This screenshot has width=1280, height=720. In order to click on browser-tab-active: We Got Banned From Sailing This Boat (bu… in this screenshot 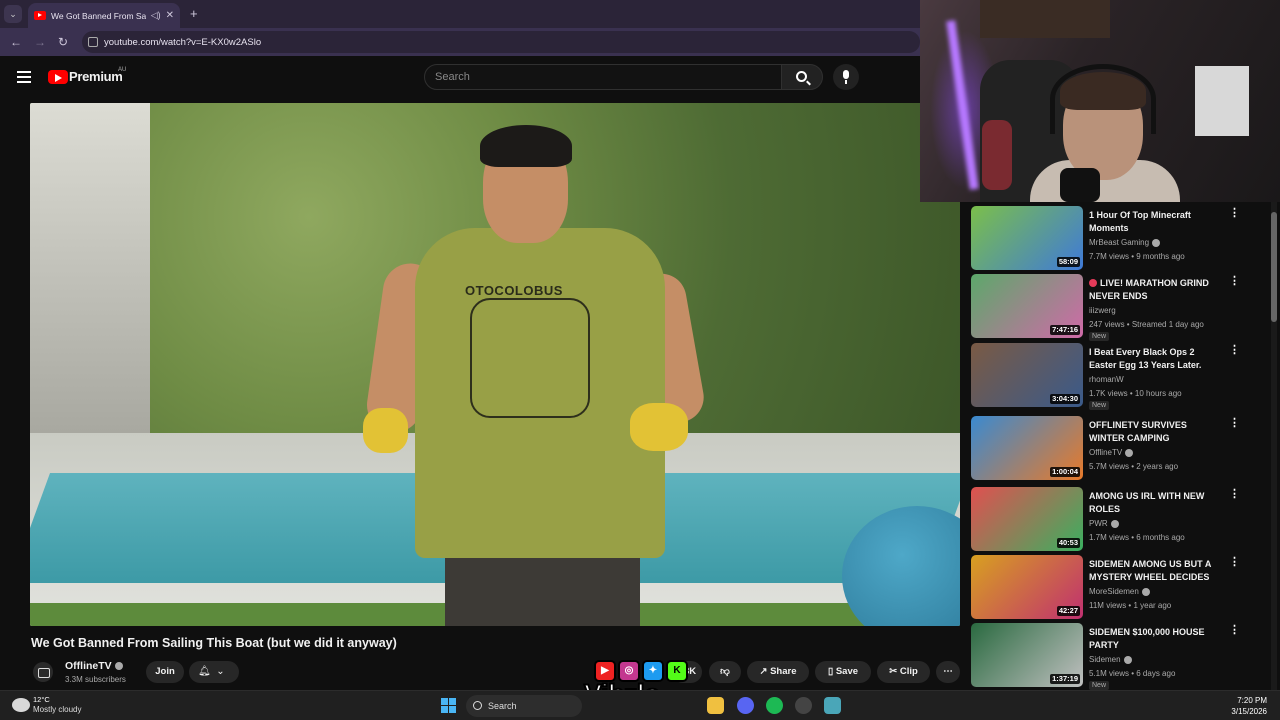, I will do `click(104, 15)`.